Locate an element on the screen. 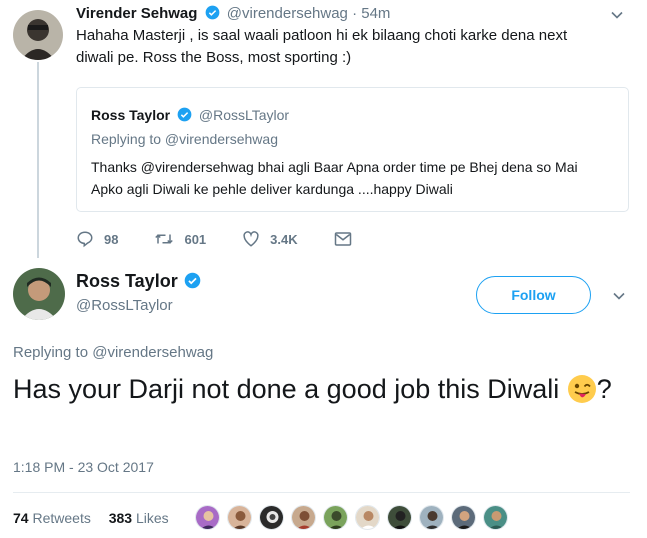 The height and width of the screenshot is (538, 647). tweet-header: Virender Sehwag @virendersehwag · 54m is located at coordinates (233, 14).